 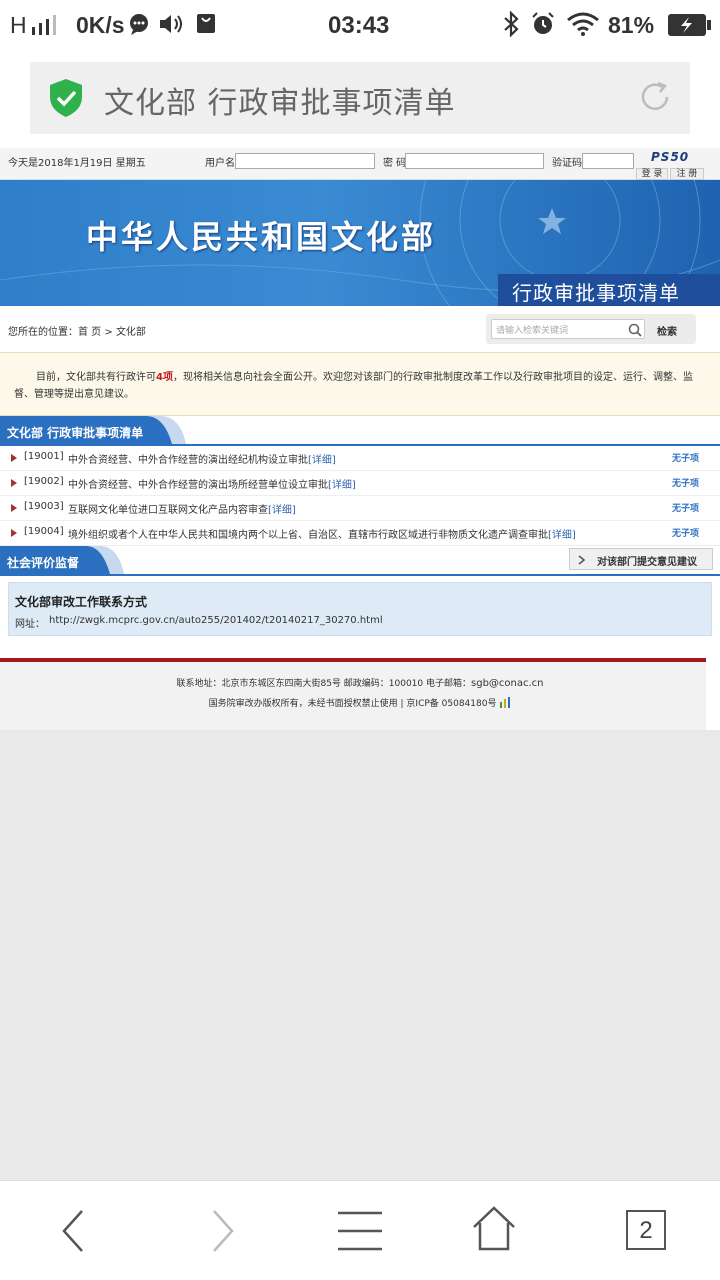 I want to click on battery-charging-icon, so click(x=689, y=25).